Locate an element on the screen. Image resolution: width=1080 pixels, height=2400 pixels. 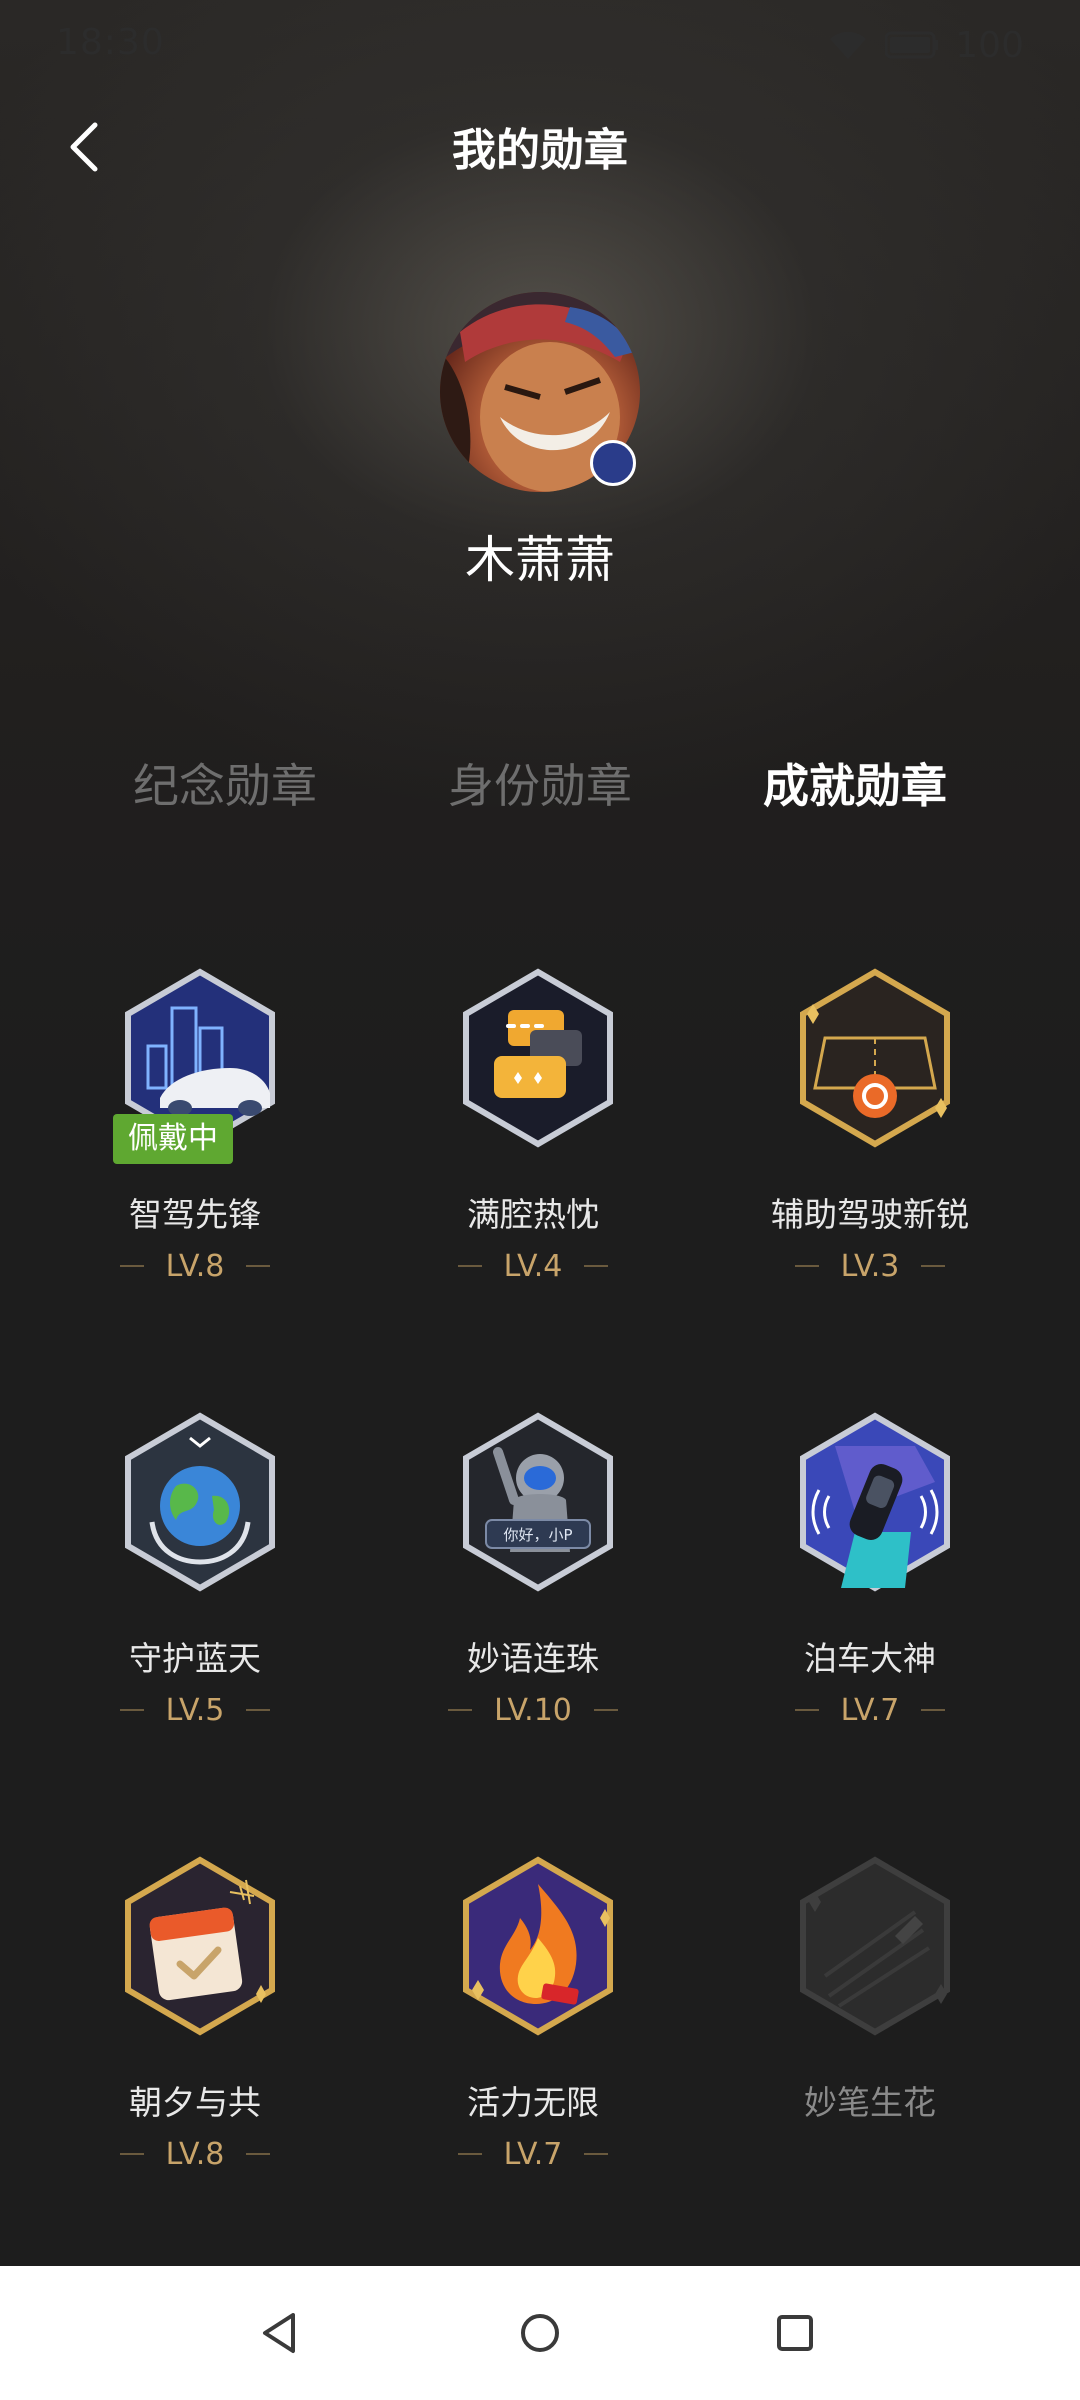
badge-item: 泊车大神 LV.7 is located at coordinates (870, 1577).